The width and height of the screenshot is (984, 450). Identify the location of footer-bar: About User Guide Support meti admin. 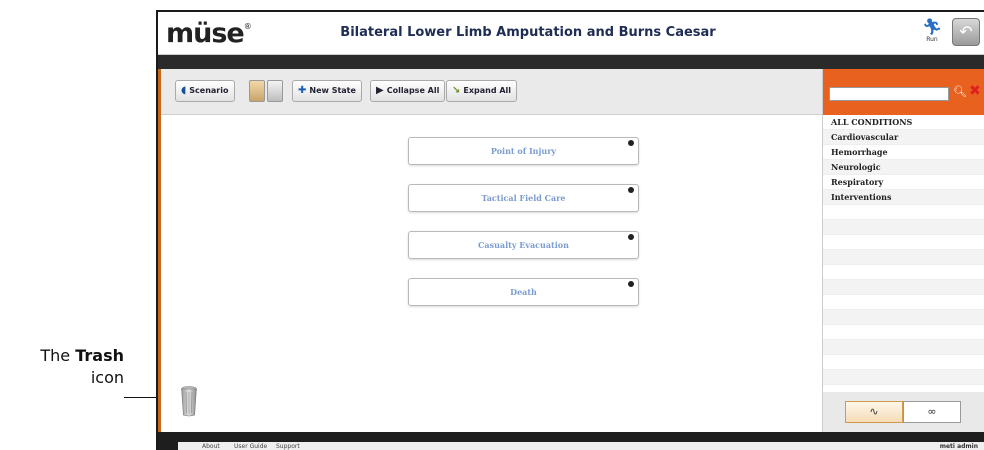
(571, 441).